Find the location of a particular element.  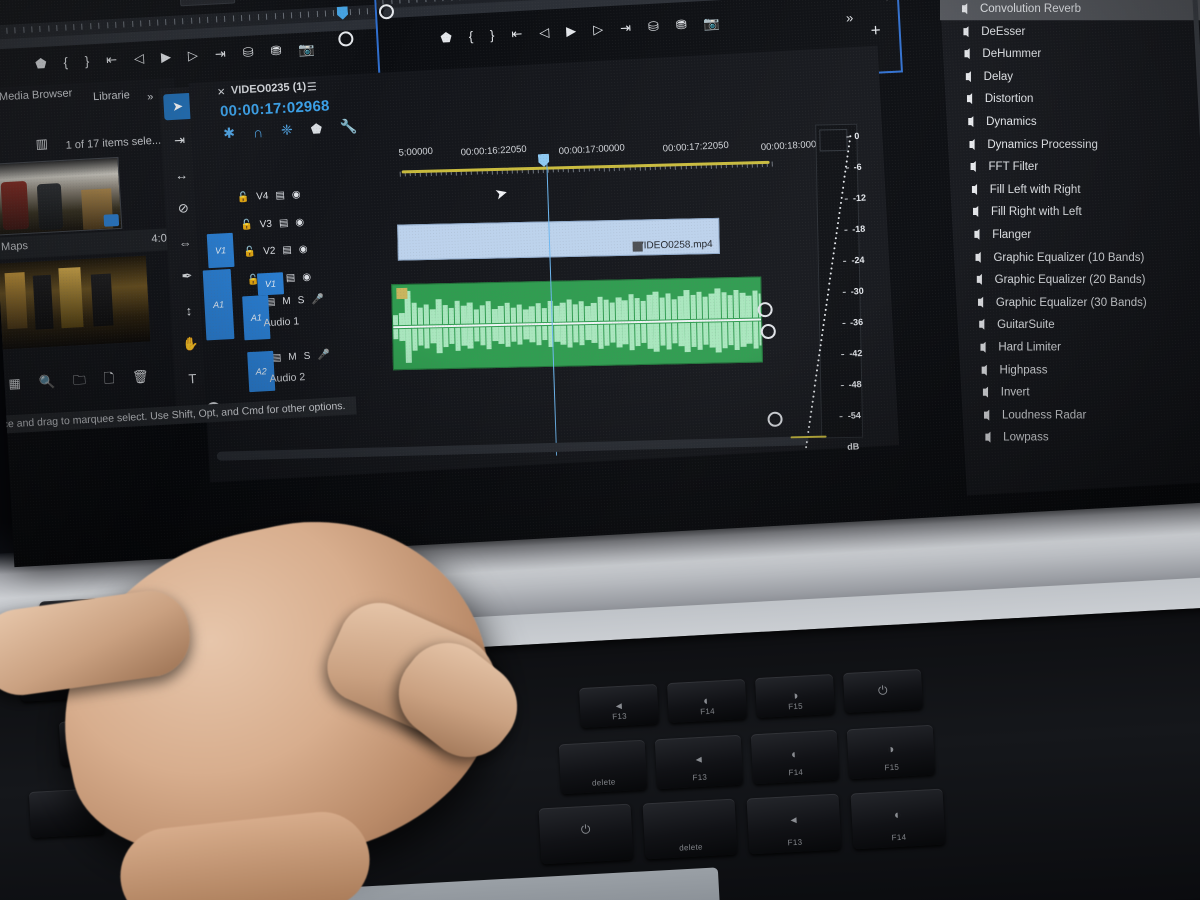

effect-item: Graphic Equalizer (30 Bands) is located at coordinates (1078, 302).